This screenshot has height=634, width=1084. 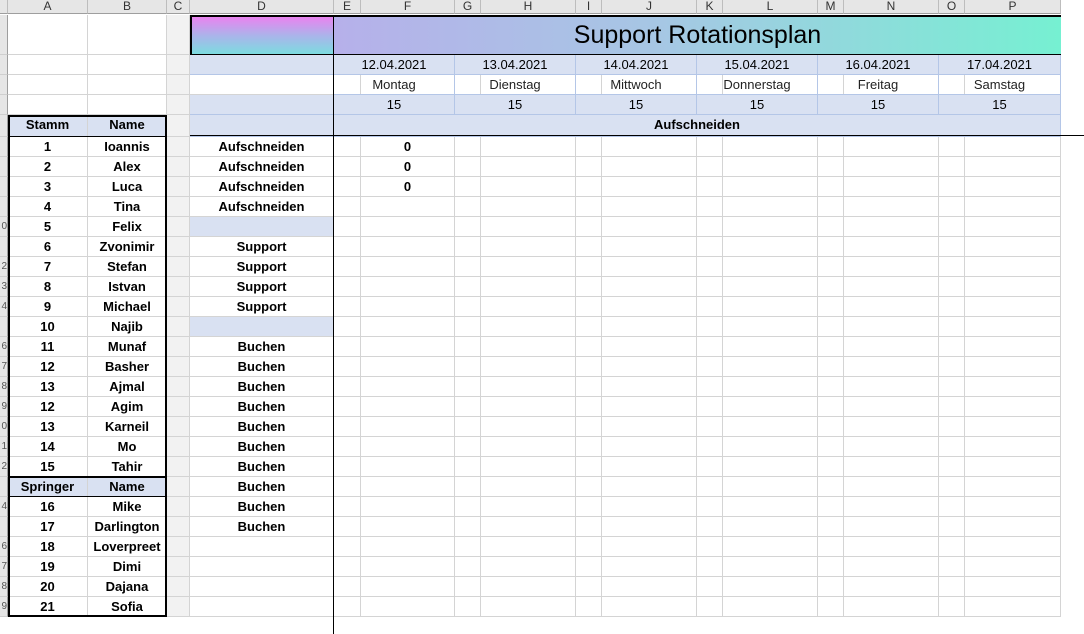 I want to click on row-header: 1, so click(x=4, y=447).